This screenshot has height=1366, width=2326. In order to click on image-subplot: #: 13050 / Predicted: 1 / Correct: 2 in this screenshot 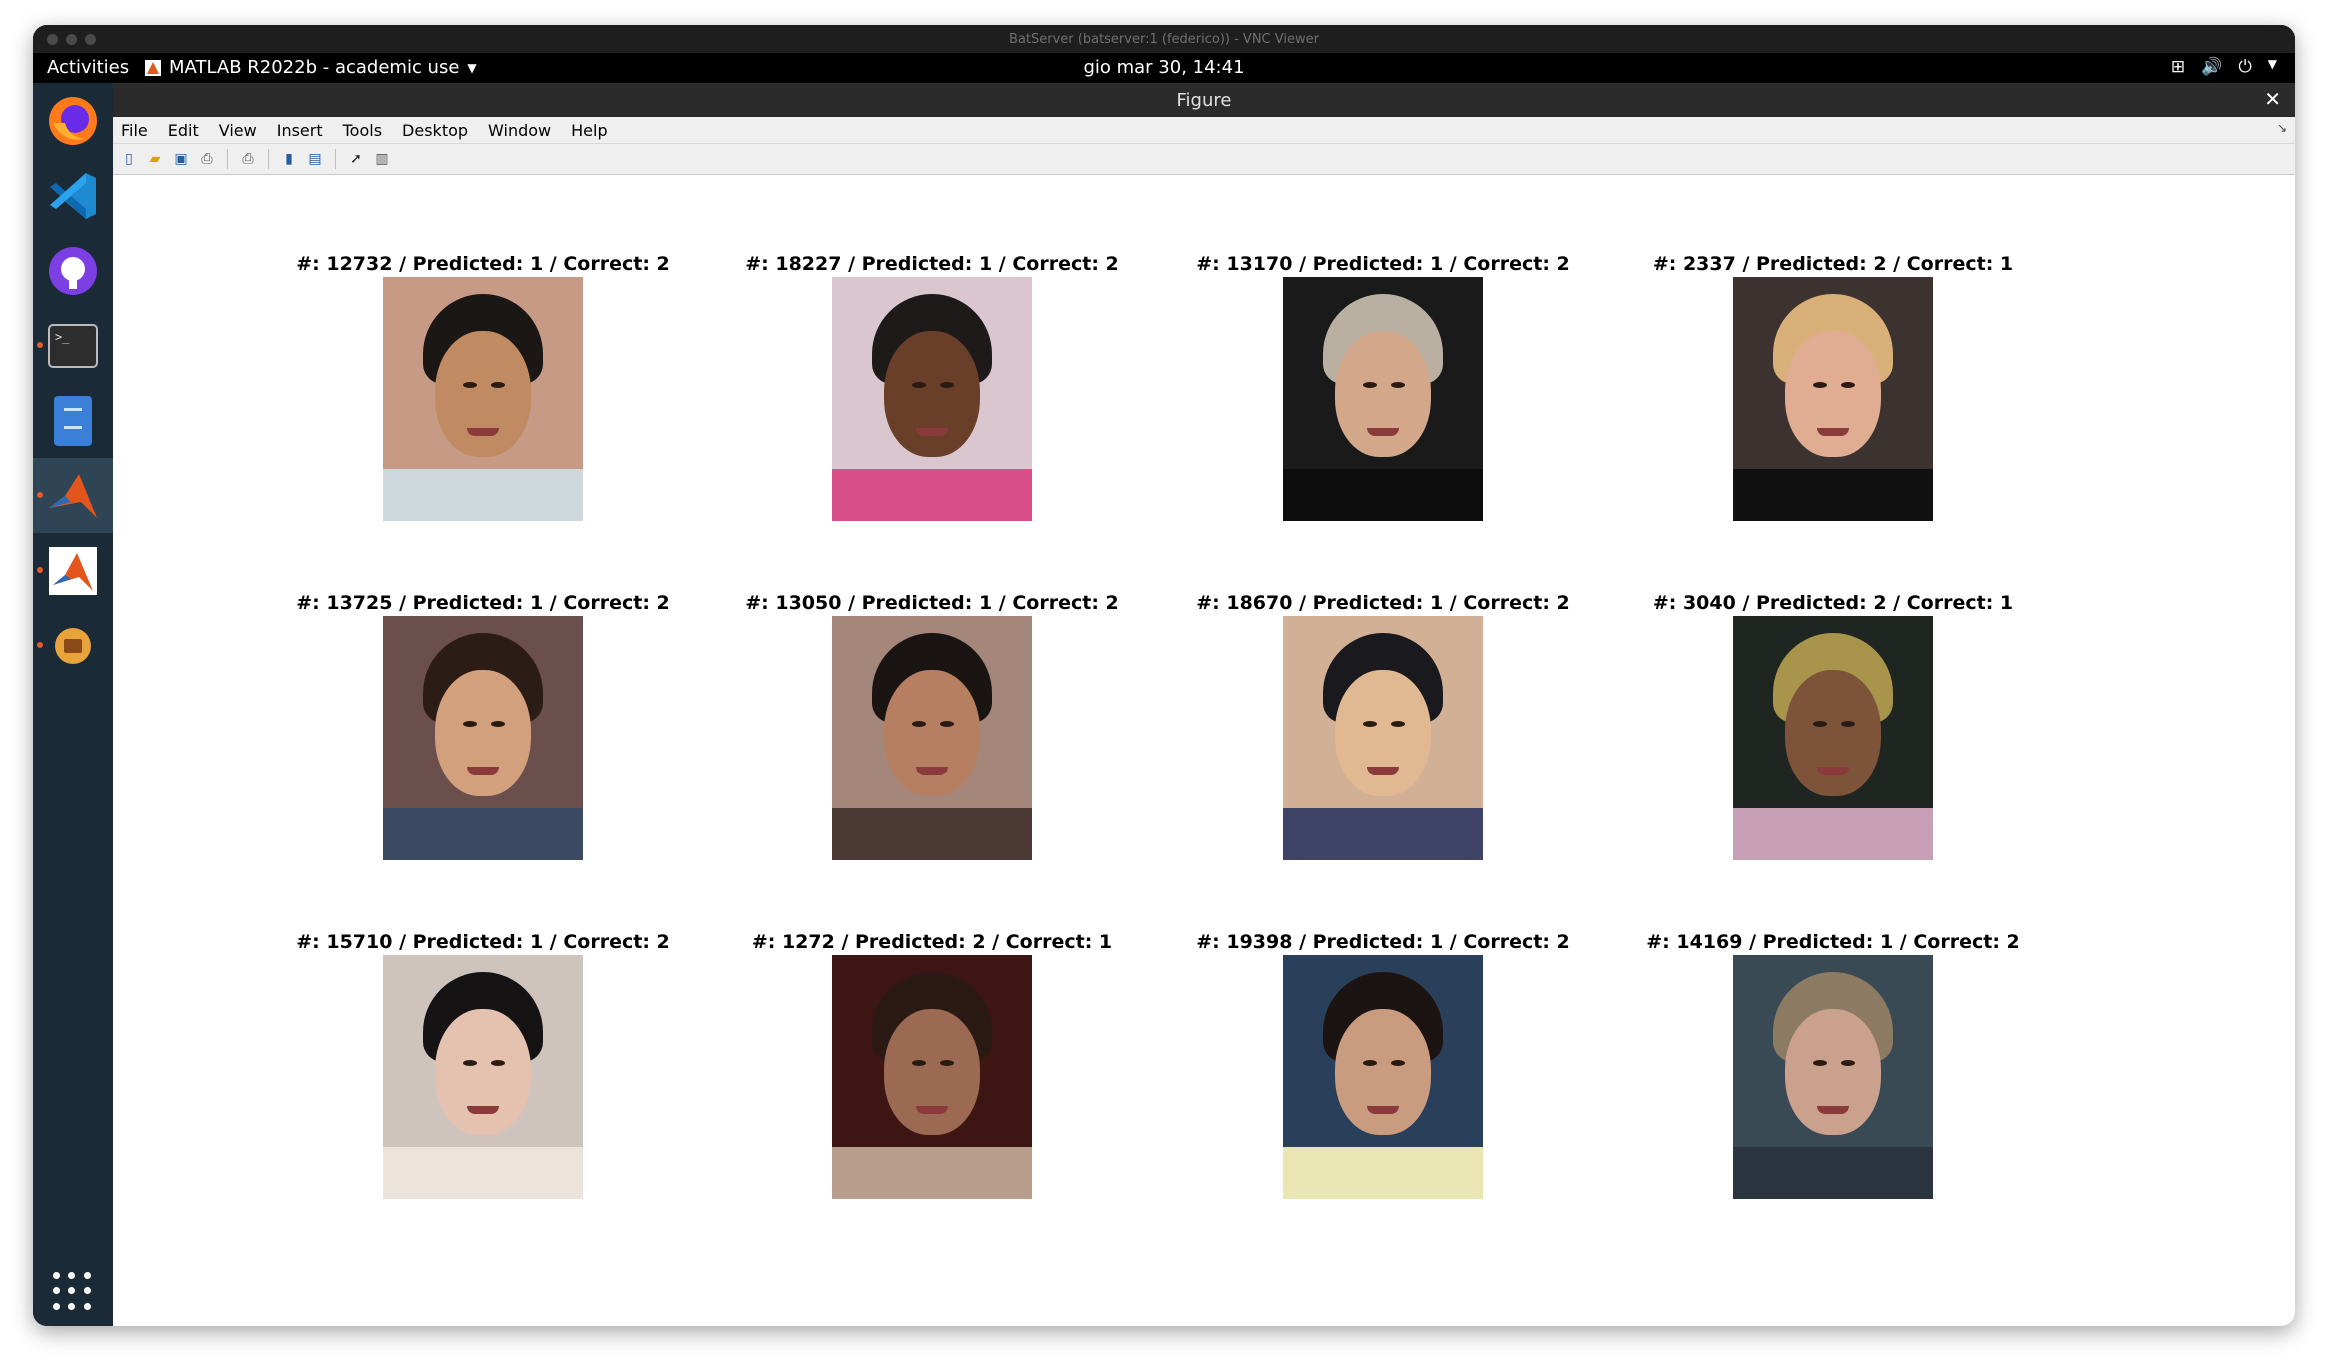, I will do `click(932, 726)`.